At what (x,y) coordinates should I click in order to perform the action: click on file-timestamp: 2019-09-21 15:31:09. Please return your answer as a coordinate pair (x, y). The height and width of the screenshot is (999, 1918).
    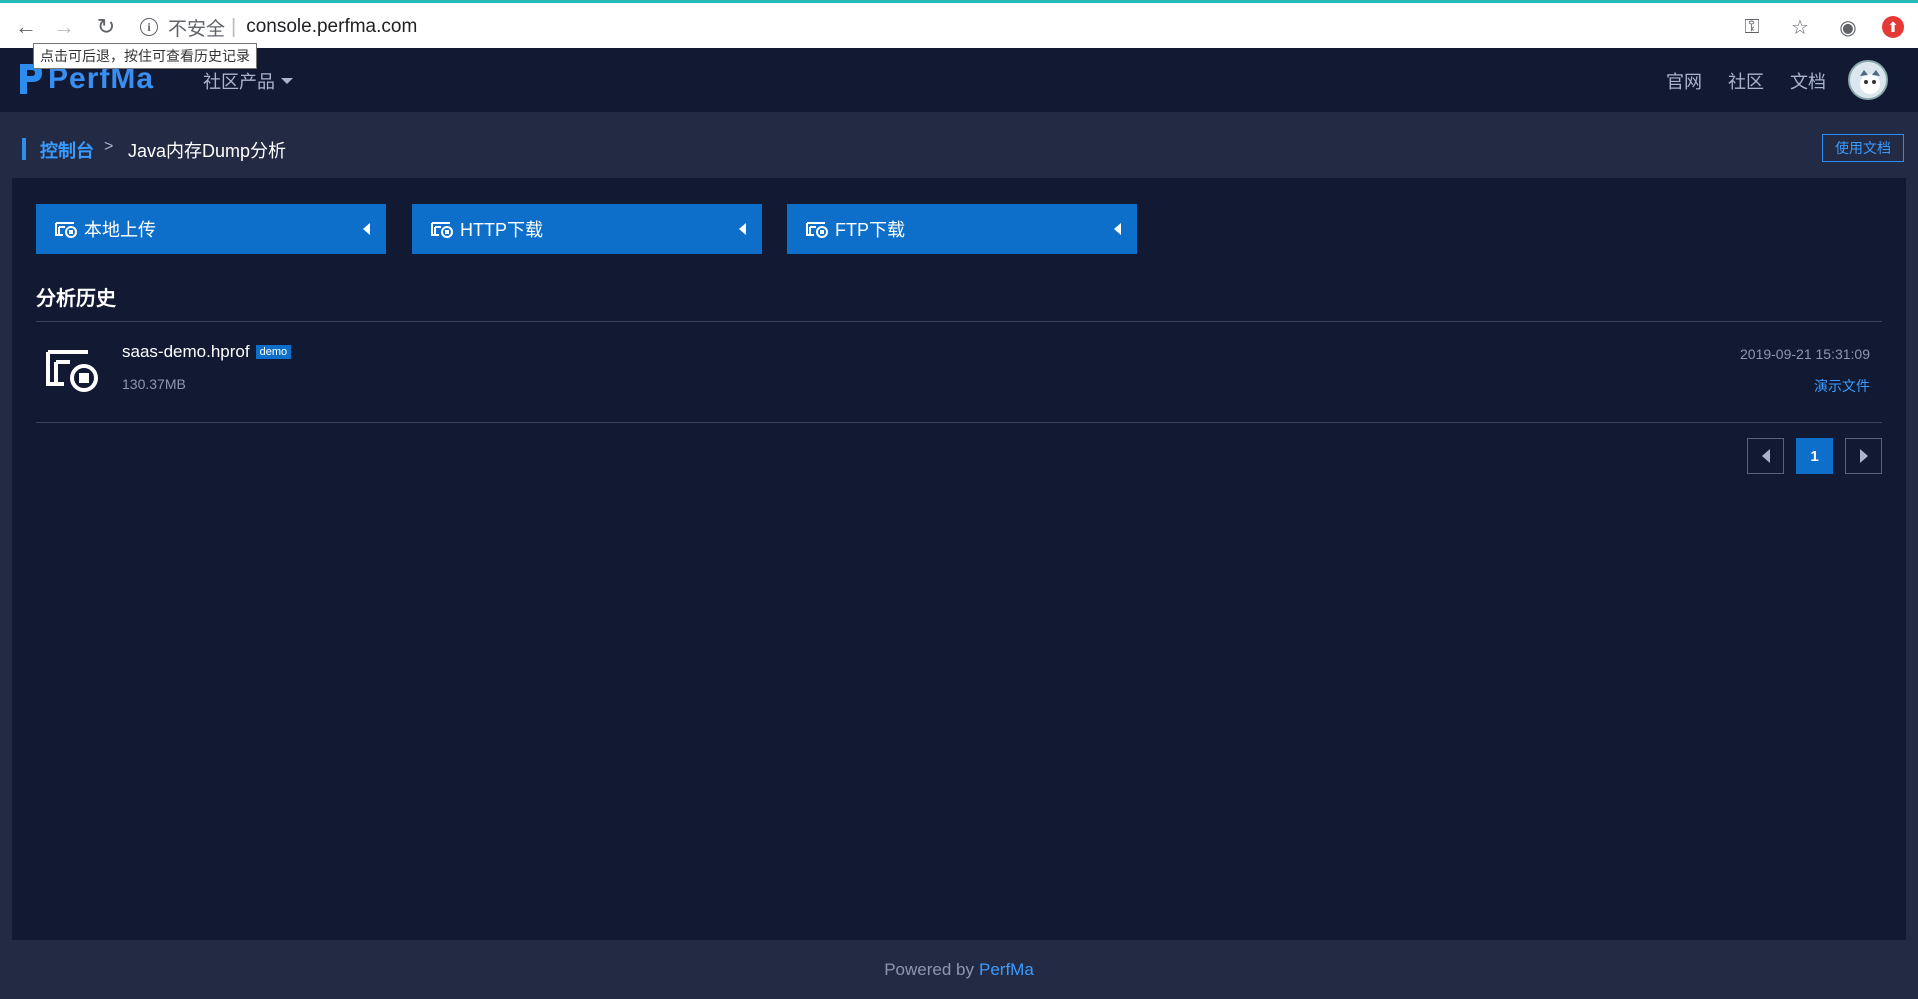
    Looking at the image, I should click on (1805, 354).